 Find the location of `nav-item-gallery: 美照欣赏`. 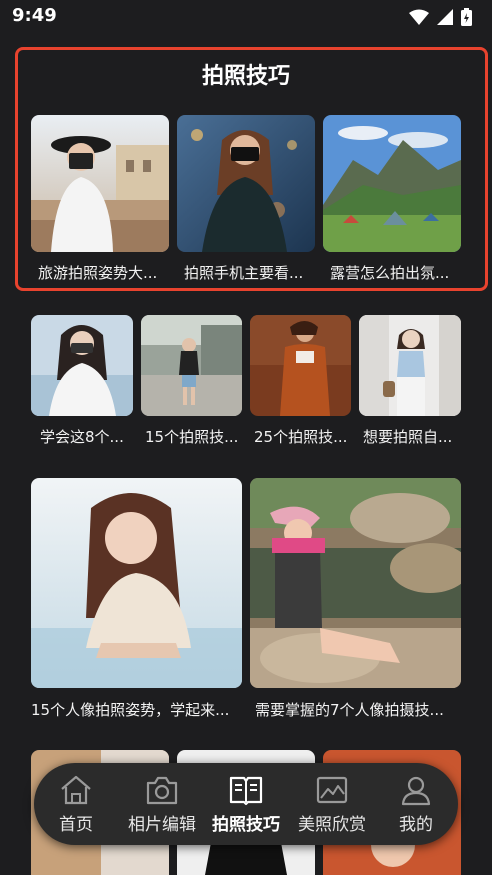

nav-item-gallery: 美照欣赏 is located at coordinates (332, 804).